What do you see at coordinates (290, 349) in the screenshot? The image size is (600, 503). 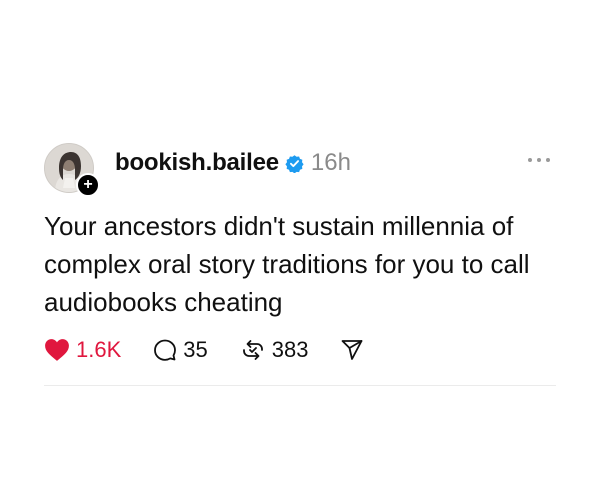 I see `repost-count: 383` at bounding box center [290, 349].